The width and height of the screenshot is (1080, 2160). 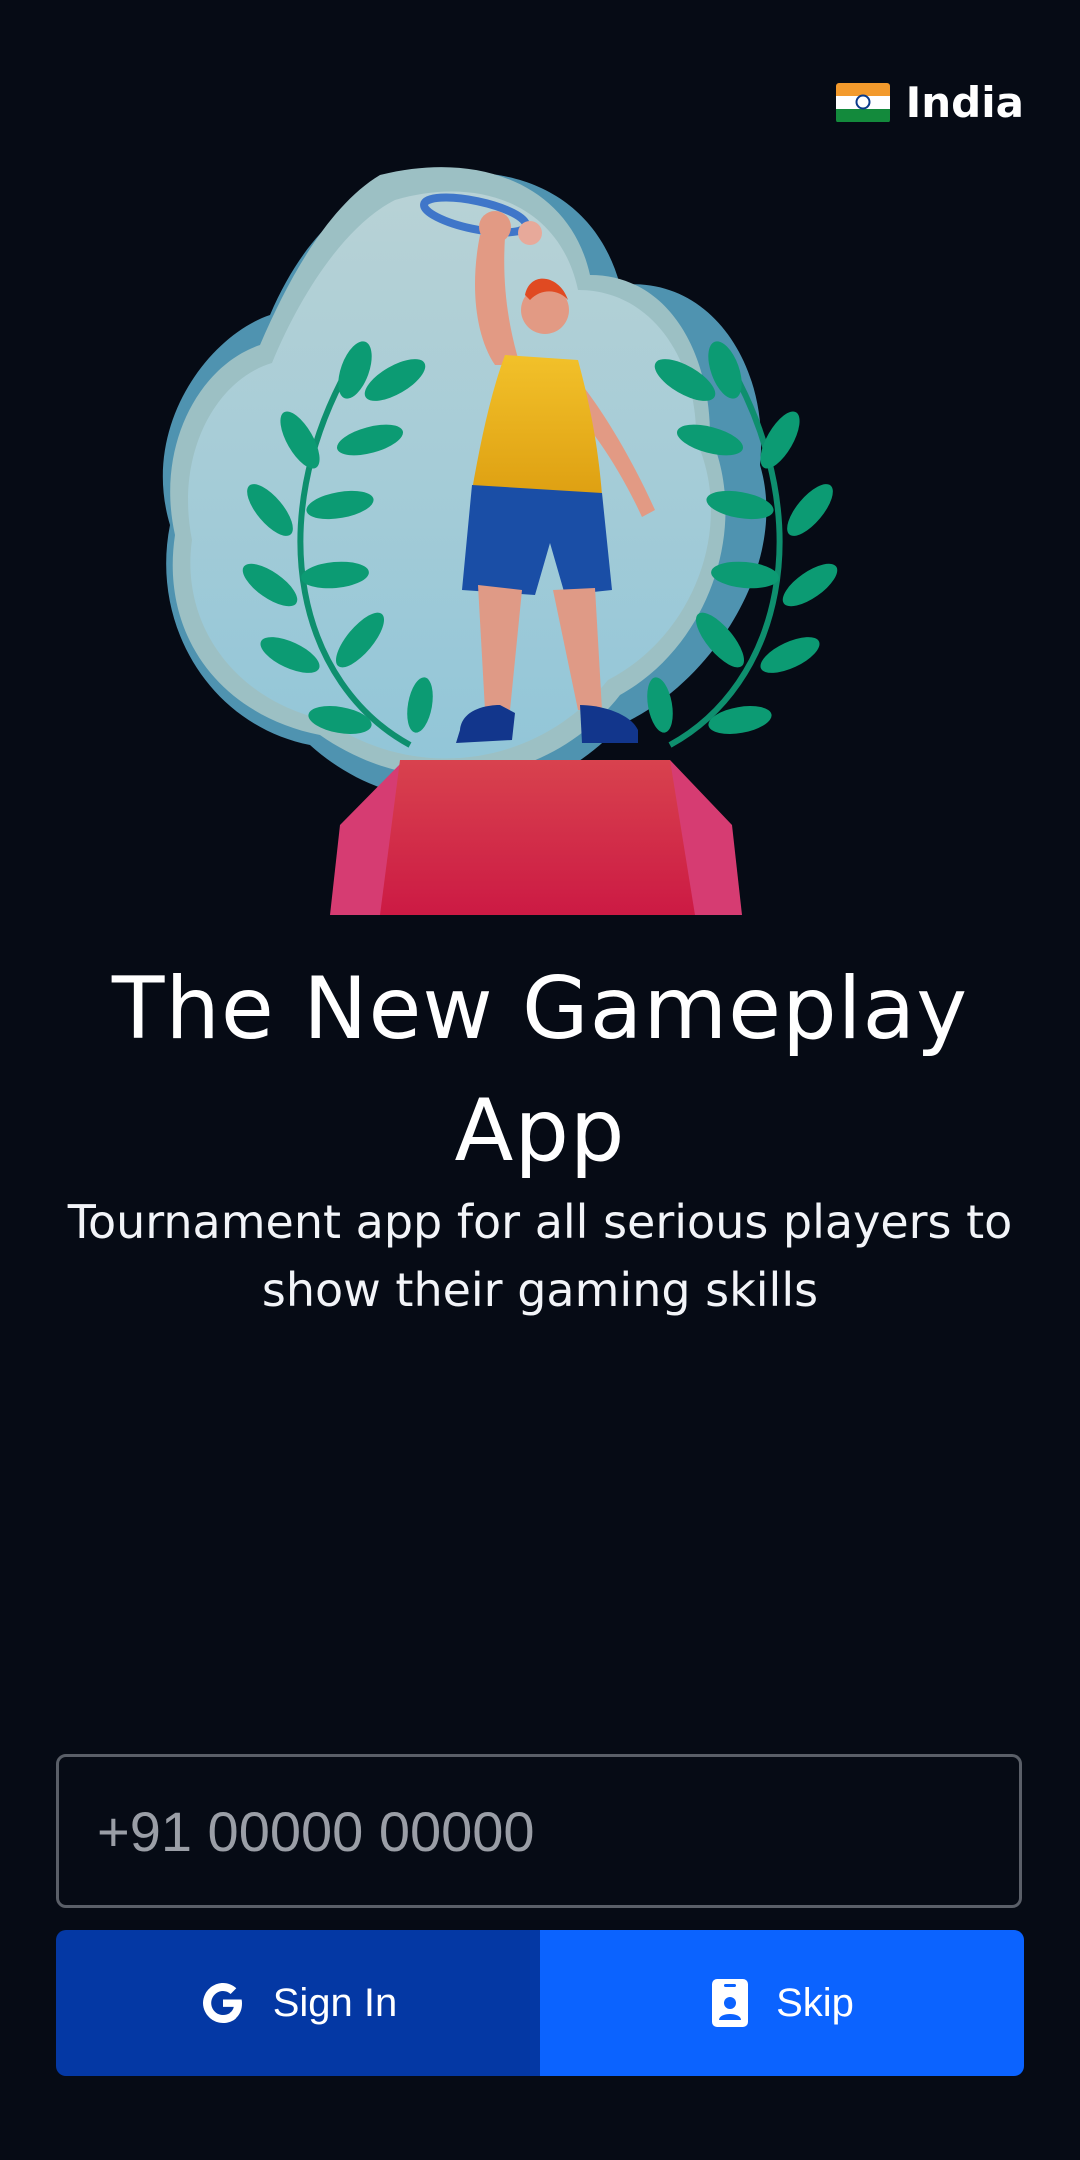 I want to click on auth-actions: Sign In Skip, so click(x=540, y=2003).